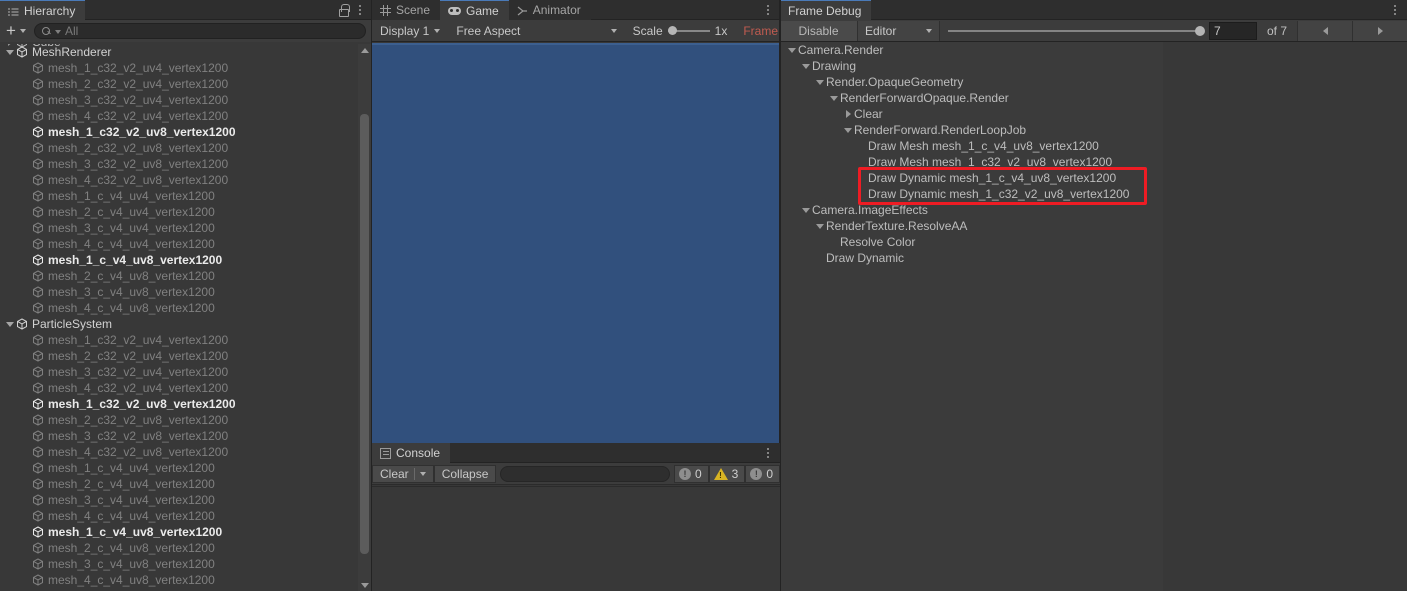 This screenshot has width=1407, height=591. What do you see at coordinates (971, 226) in the screenshot?
I see `frame-event-row: RenderTexture.ResolveAA` at bounding box center [971, 226].